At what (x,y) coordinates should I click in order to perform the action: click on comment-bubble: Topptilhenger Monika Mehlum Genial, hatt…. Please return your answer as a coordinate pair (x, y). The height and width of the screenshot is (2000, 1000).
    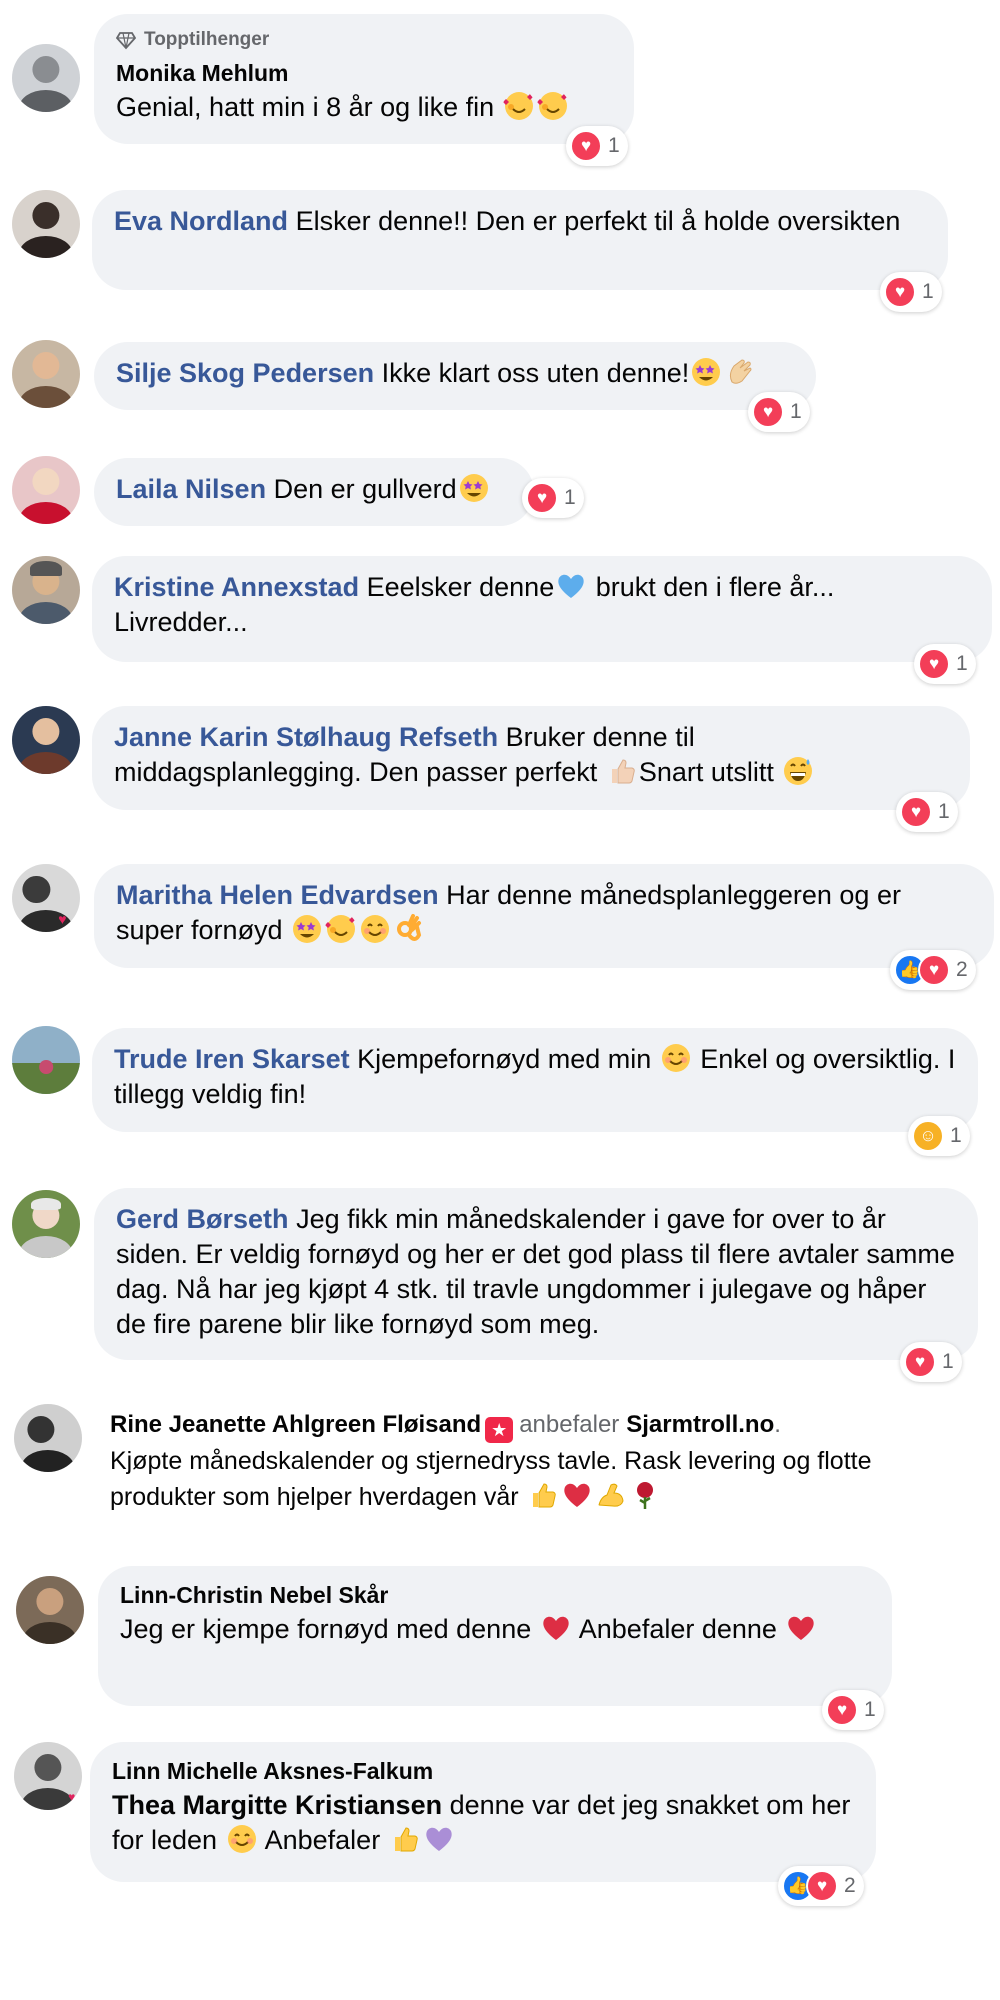
    Looking at the image, I should click on (364, 79).